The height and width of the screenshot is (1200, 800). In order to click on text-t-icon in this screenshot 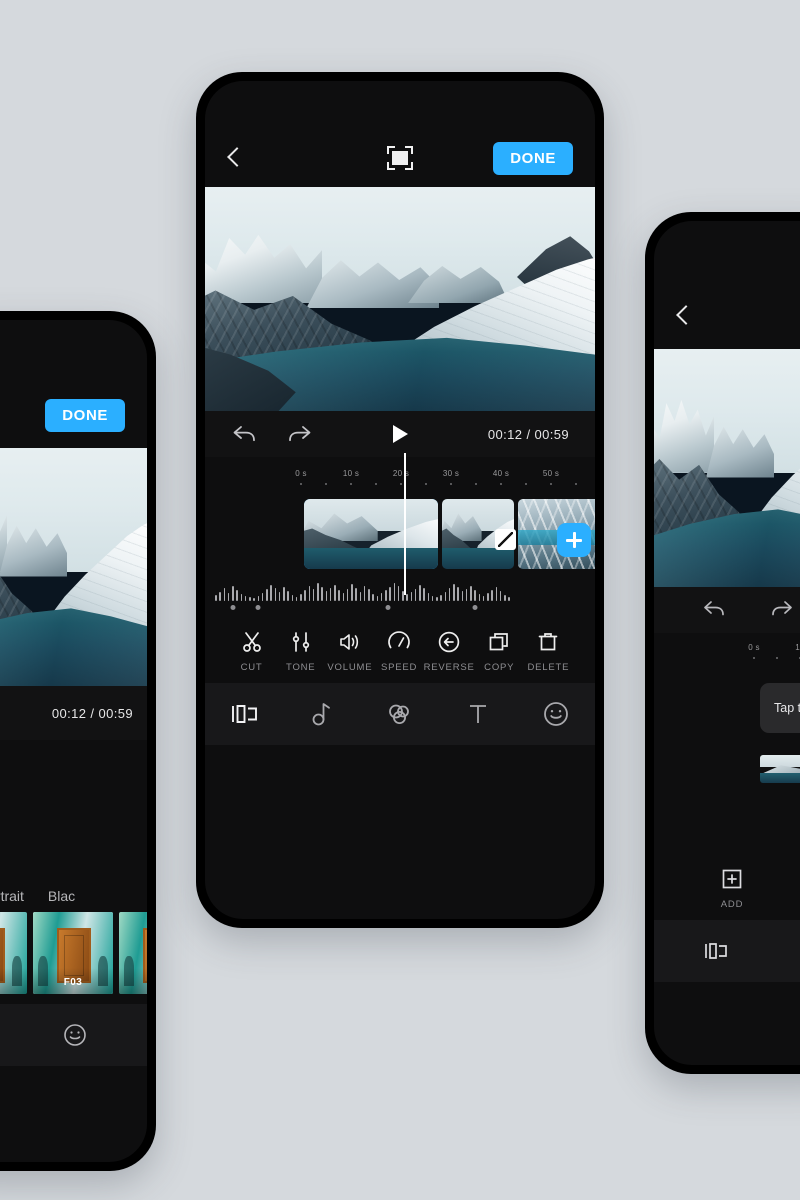, I will do `click(478, 714)`.